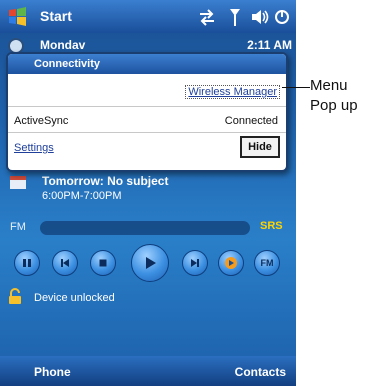 The height and width of the screenshot is (386, 368). Describe the element at coordinates (15, 296) in the screenshot. I see `padlock-icon` at that location.